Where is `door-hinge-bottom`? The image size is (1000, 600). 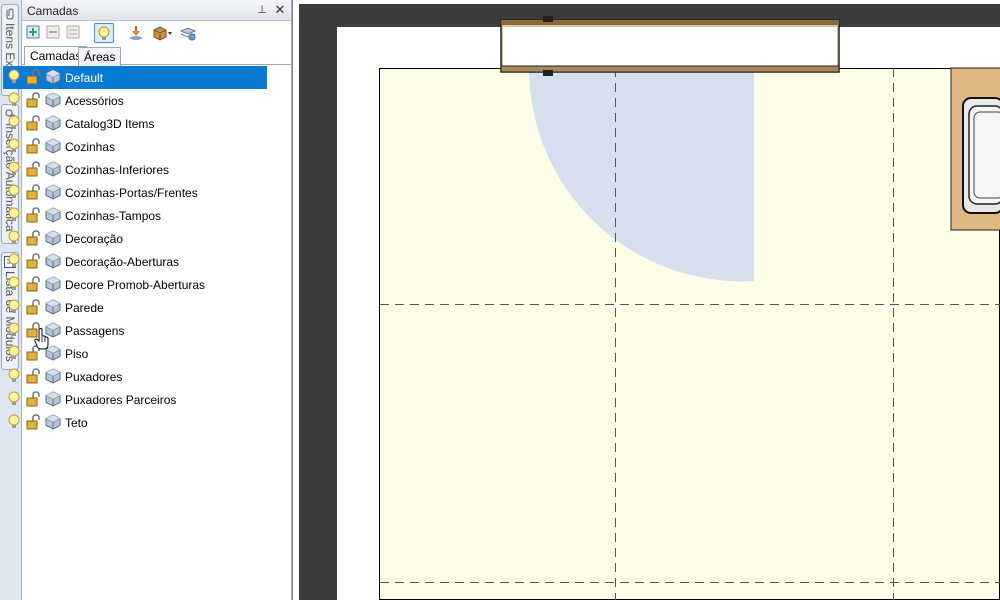 door-hinge-bottom is located at coordinates (548, 73).